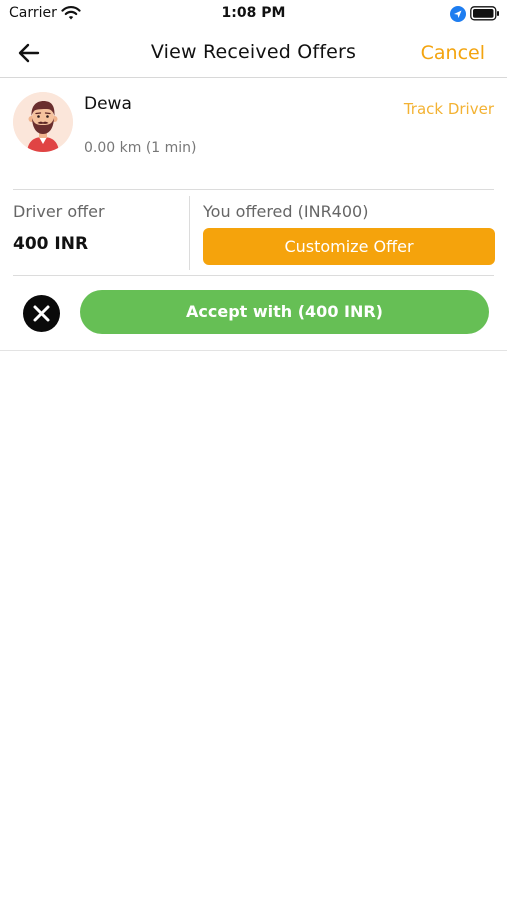 Image resolution: width=507 pixels, height=900 pixels. I want to click on driver-offer-value: 400 INR, so click(51, 244).